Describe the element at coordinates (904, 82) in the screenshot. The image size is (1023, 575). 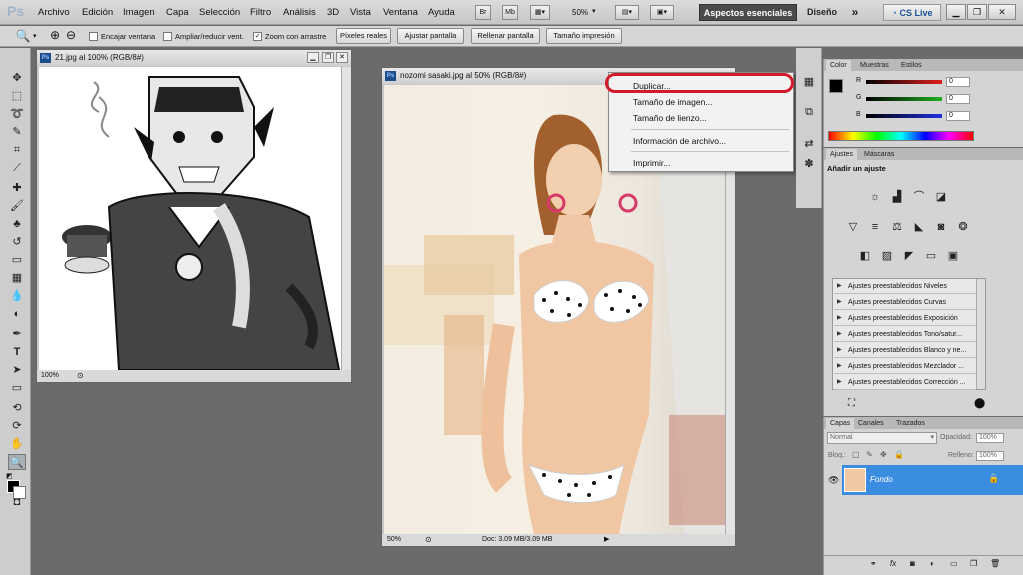
I see `channel-r-slider` at that location.